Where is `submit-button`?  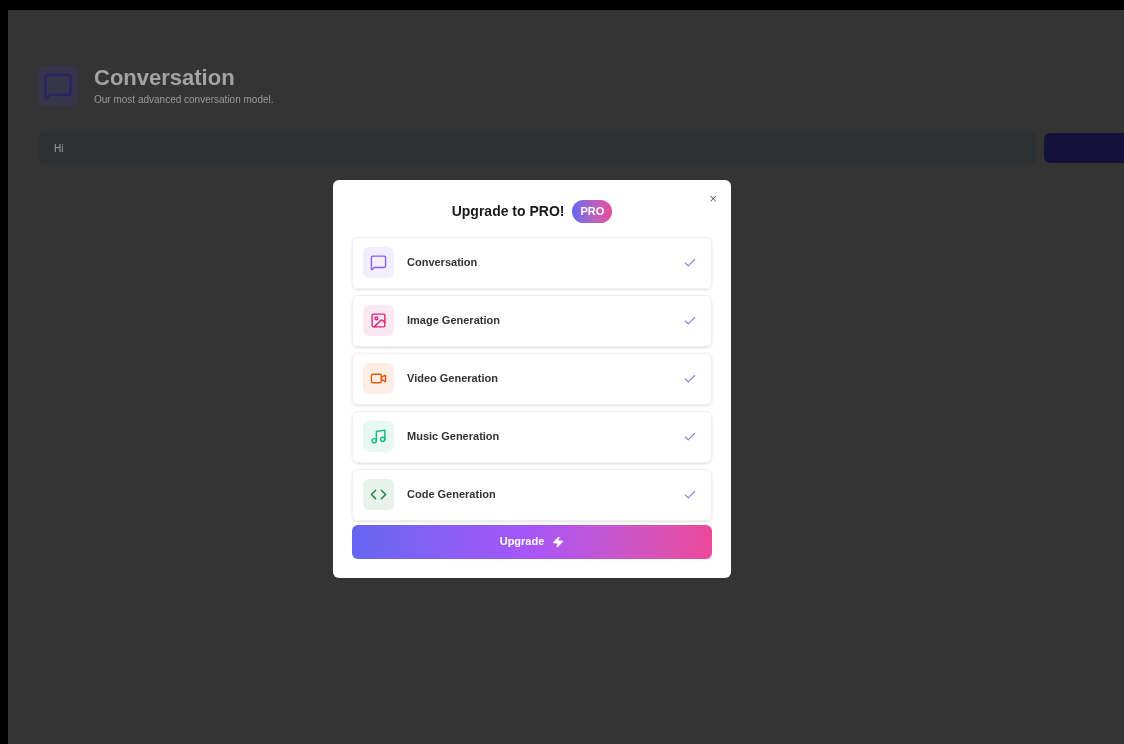 submit-button is located at coordinates (1084, 148).